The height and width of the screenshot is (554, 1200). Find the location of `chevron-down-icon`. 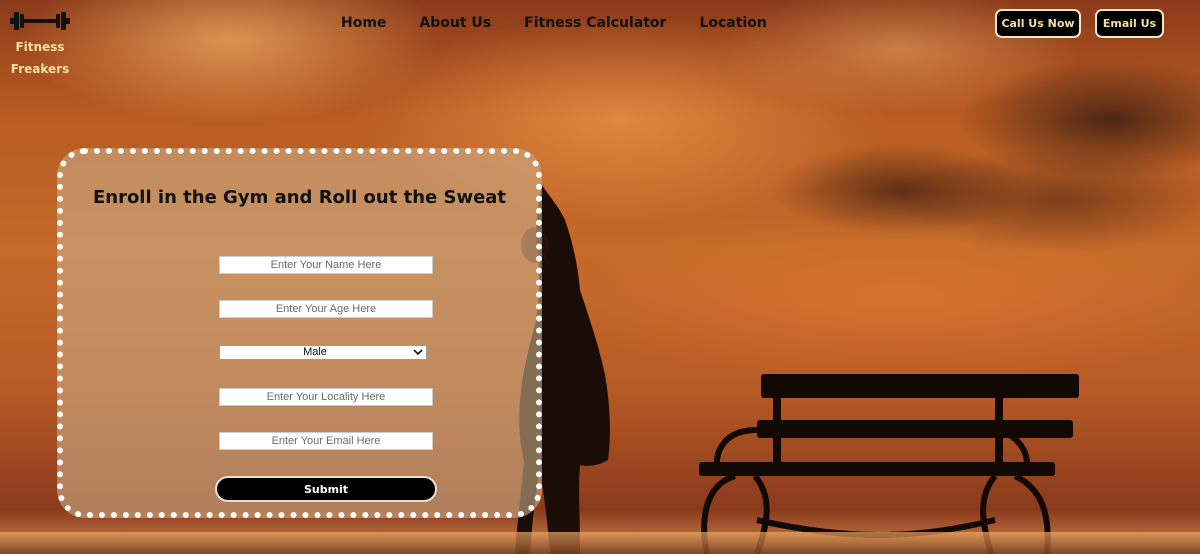

chevron-down-icon is located at coordinates (418, 352).